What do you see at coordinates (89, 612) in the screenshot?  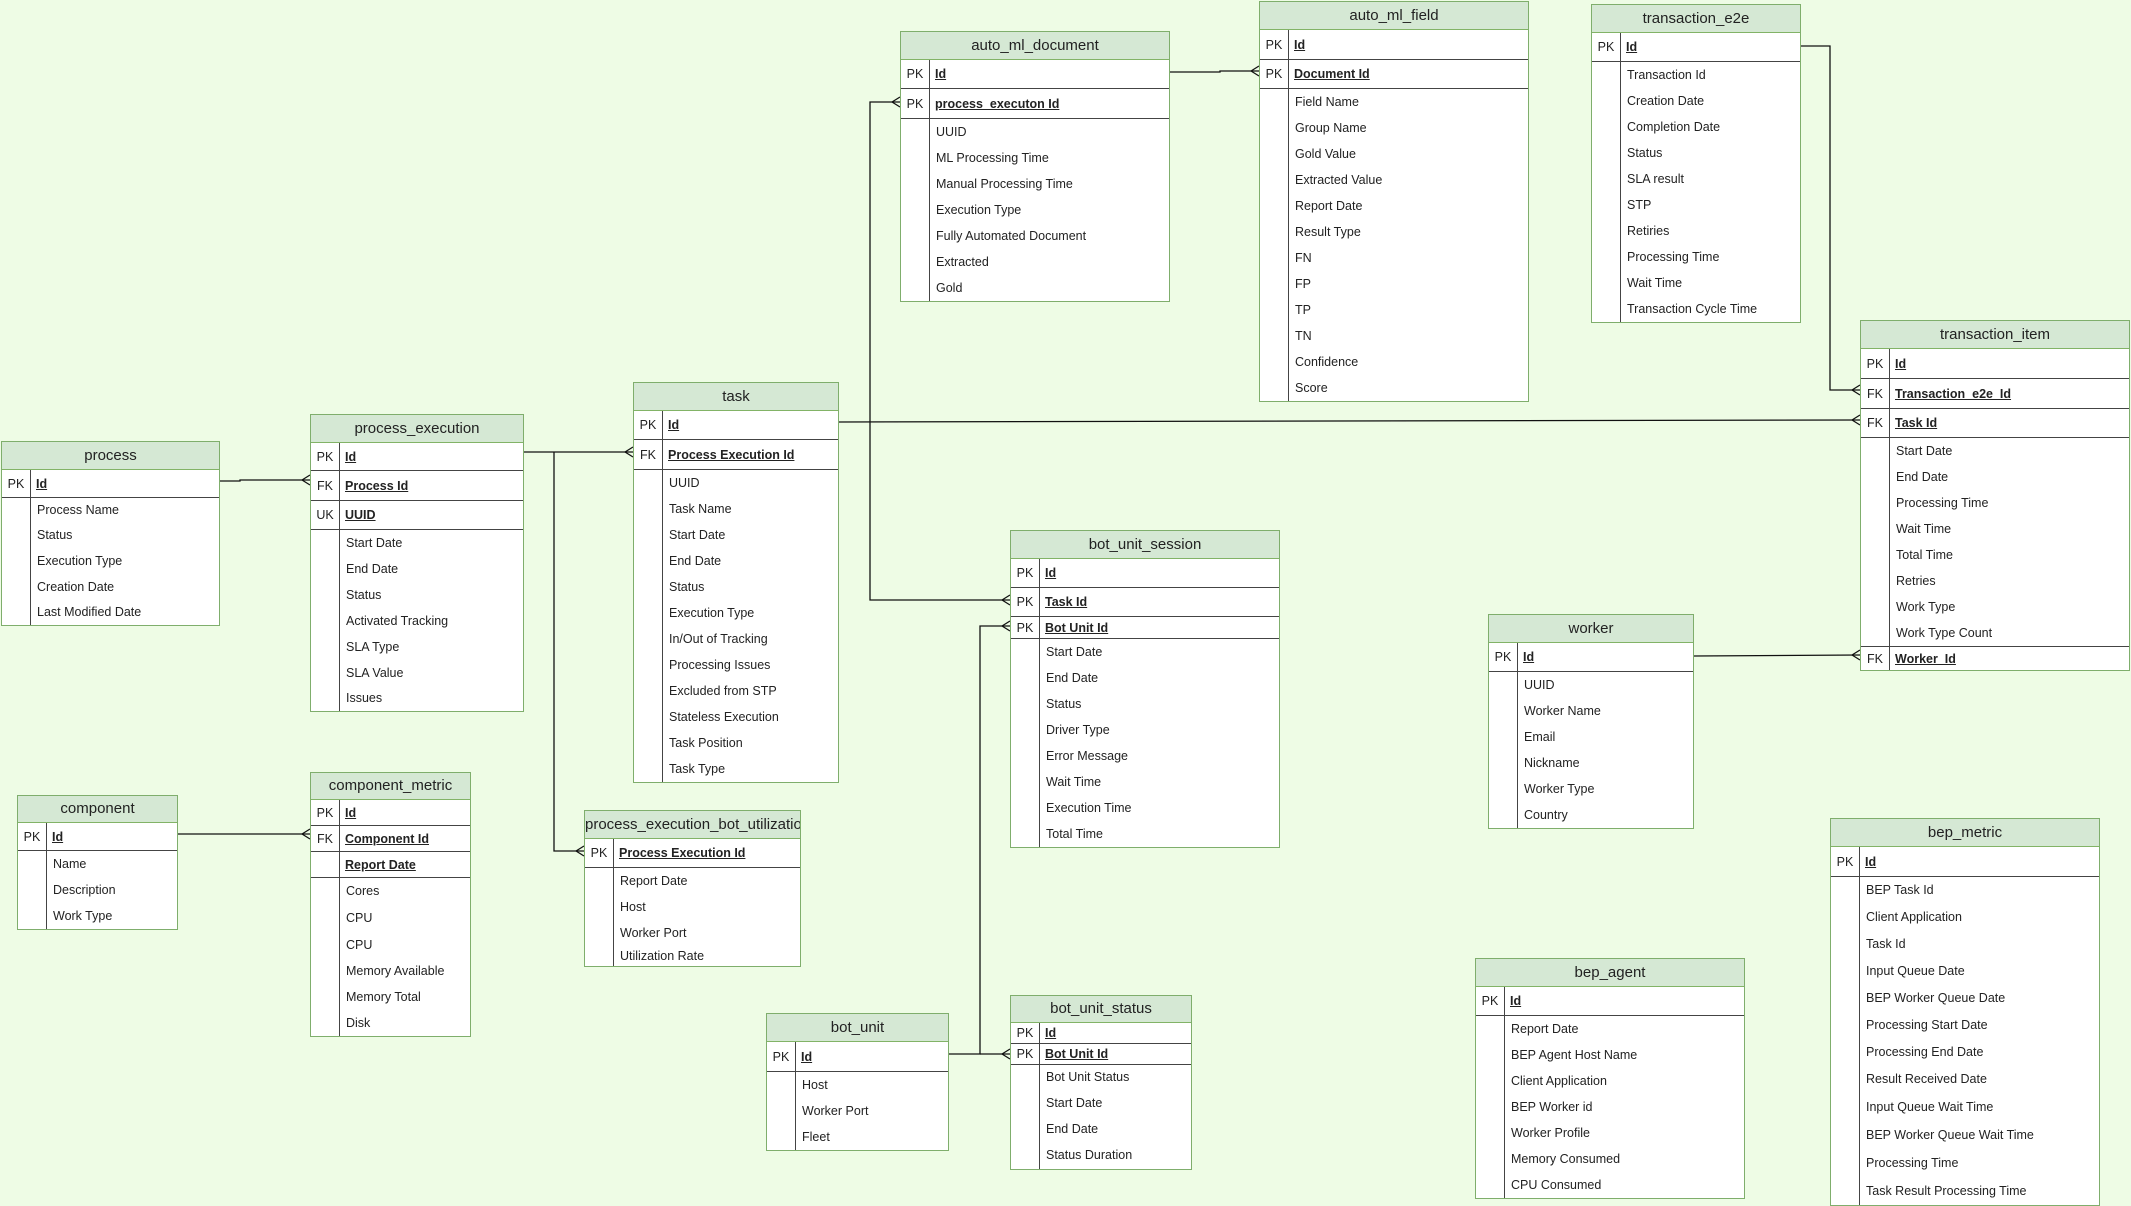 I see `attribute-field: Last Modified Date` at bounding box center [89, 612].